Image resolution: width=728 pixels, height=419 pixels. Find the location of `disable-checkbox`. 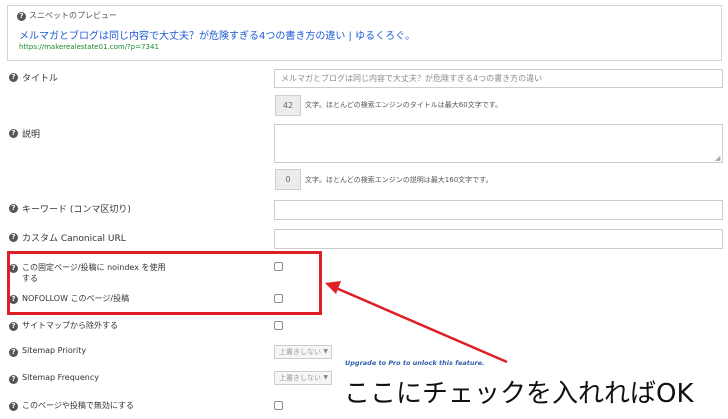

disable-checkbox is located at coordinates (278, 405).